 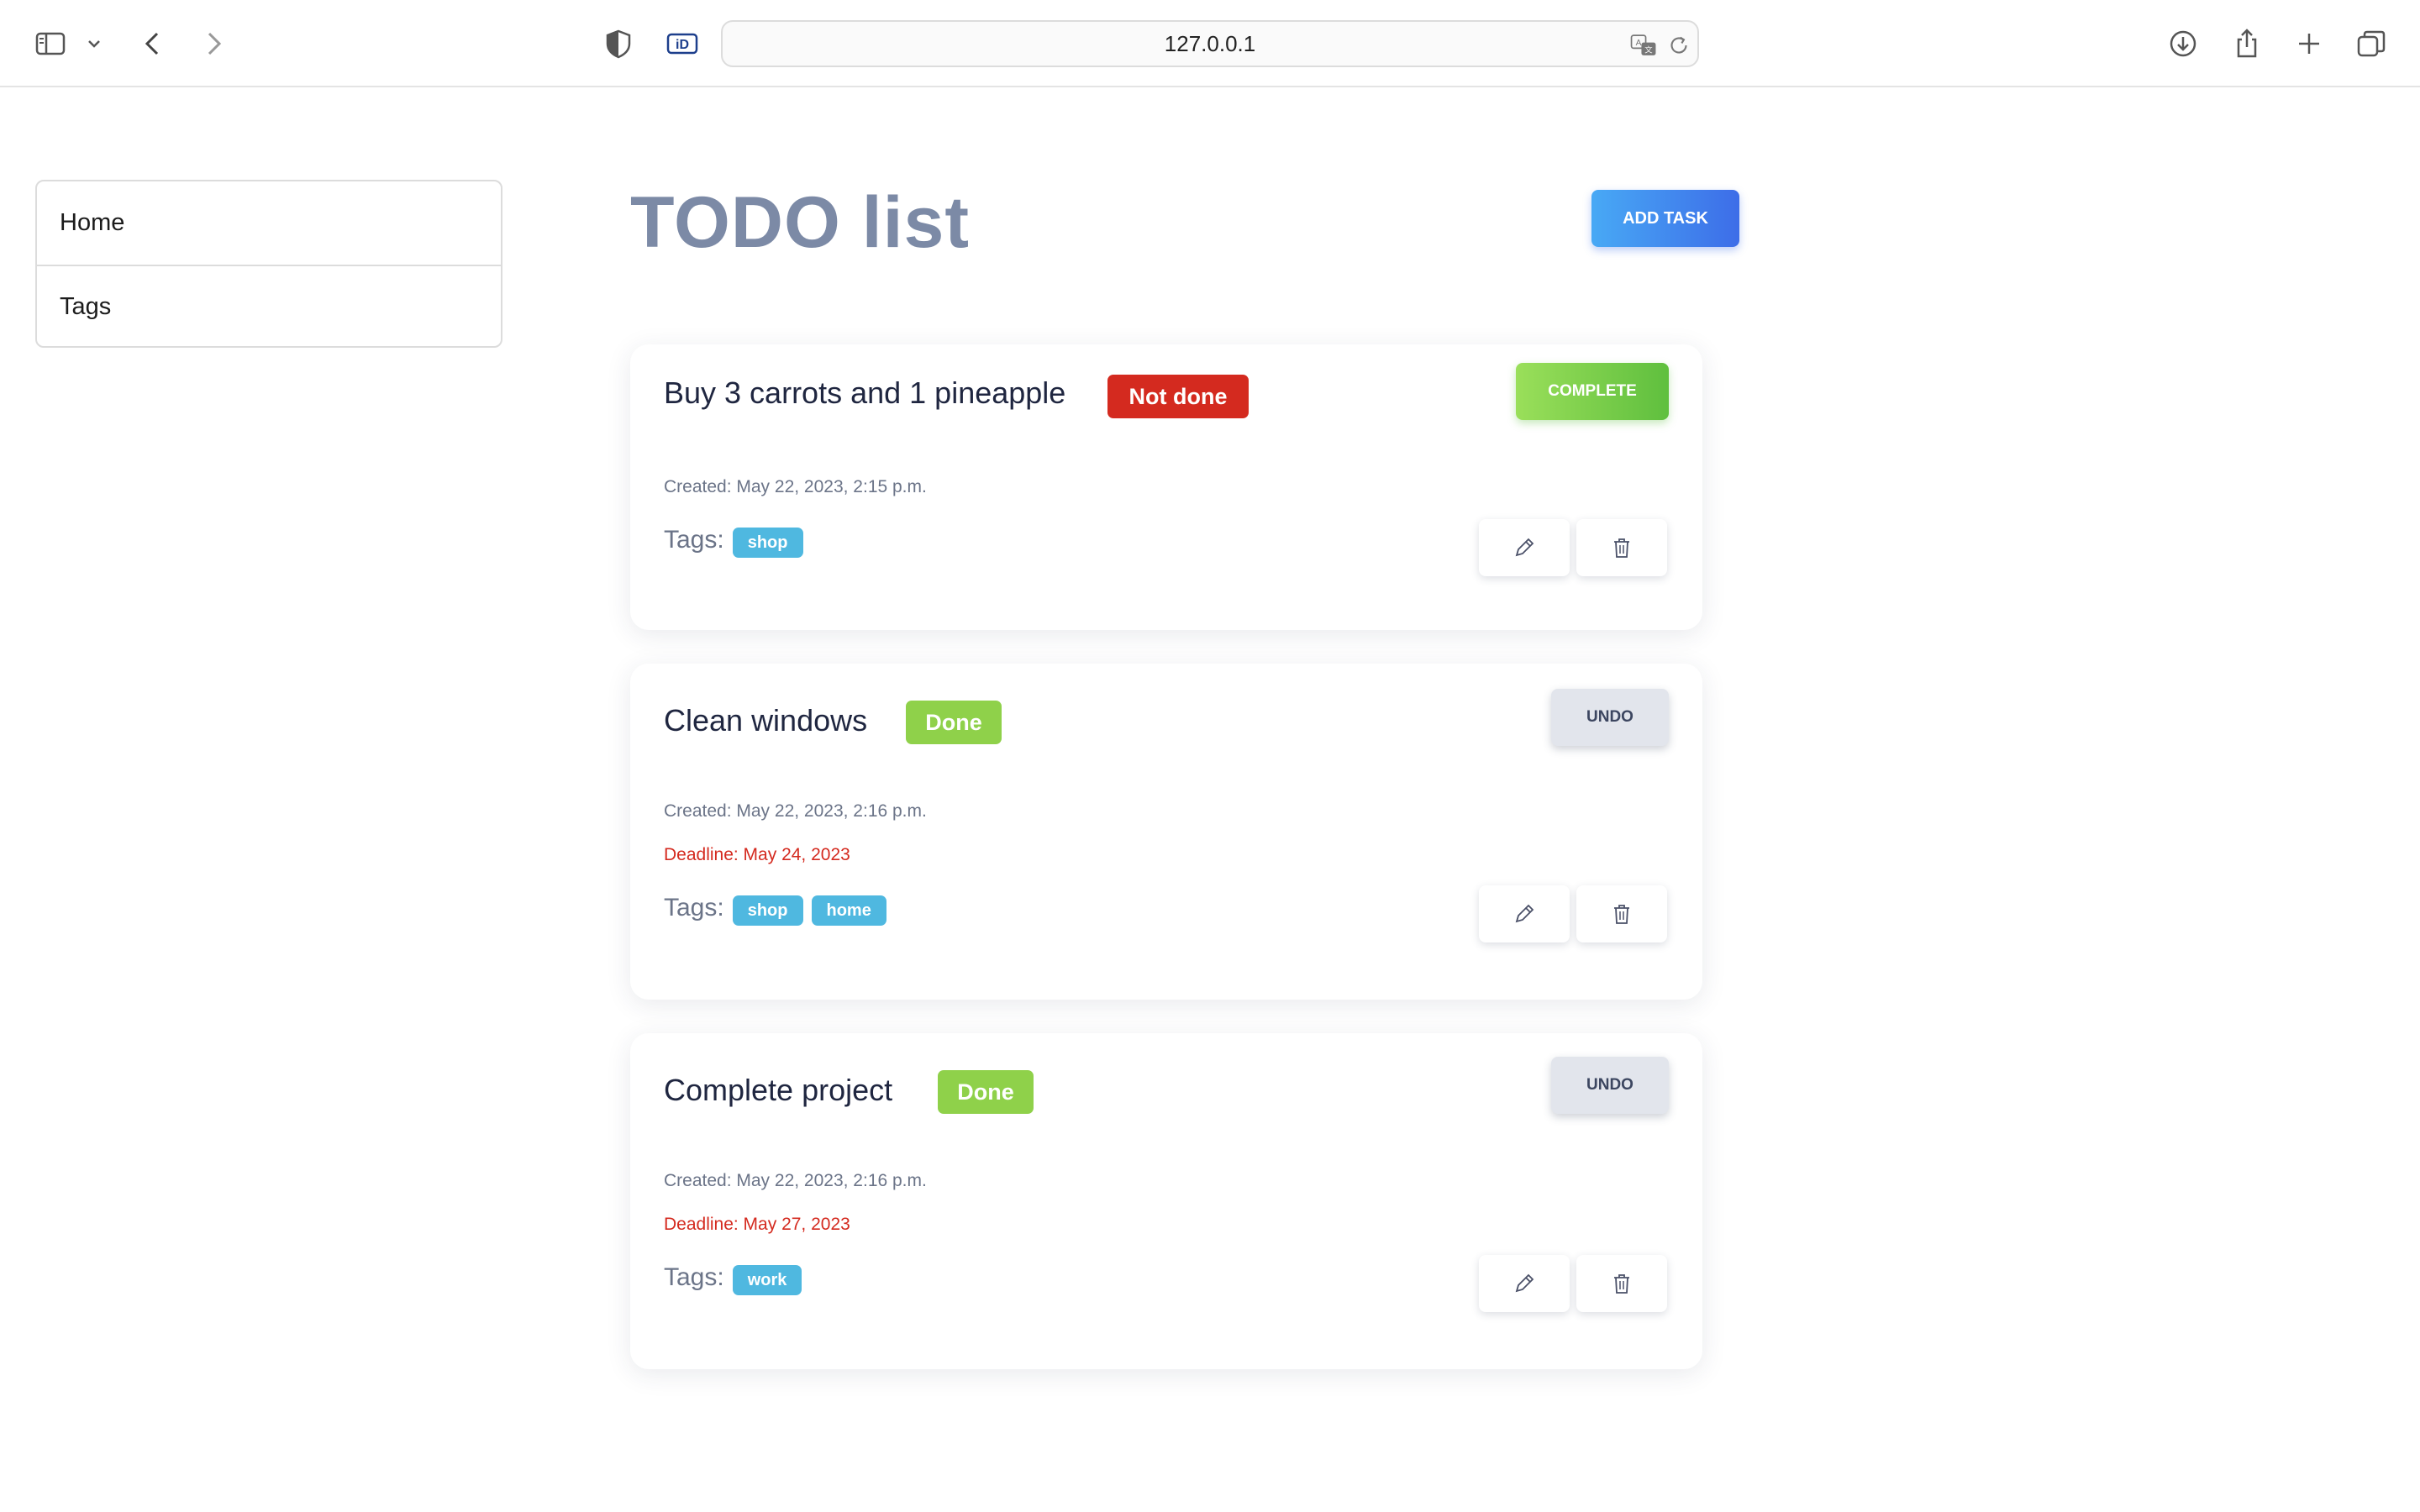 What do you see at coordinates (779, 1090) in the screenshot?
I see `task-title: Complete project` at bounding box center [779, 1090].